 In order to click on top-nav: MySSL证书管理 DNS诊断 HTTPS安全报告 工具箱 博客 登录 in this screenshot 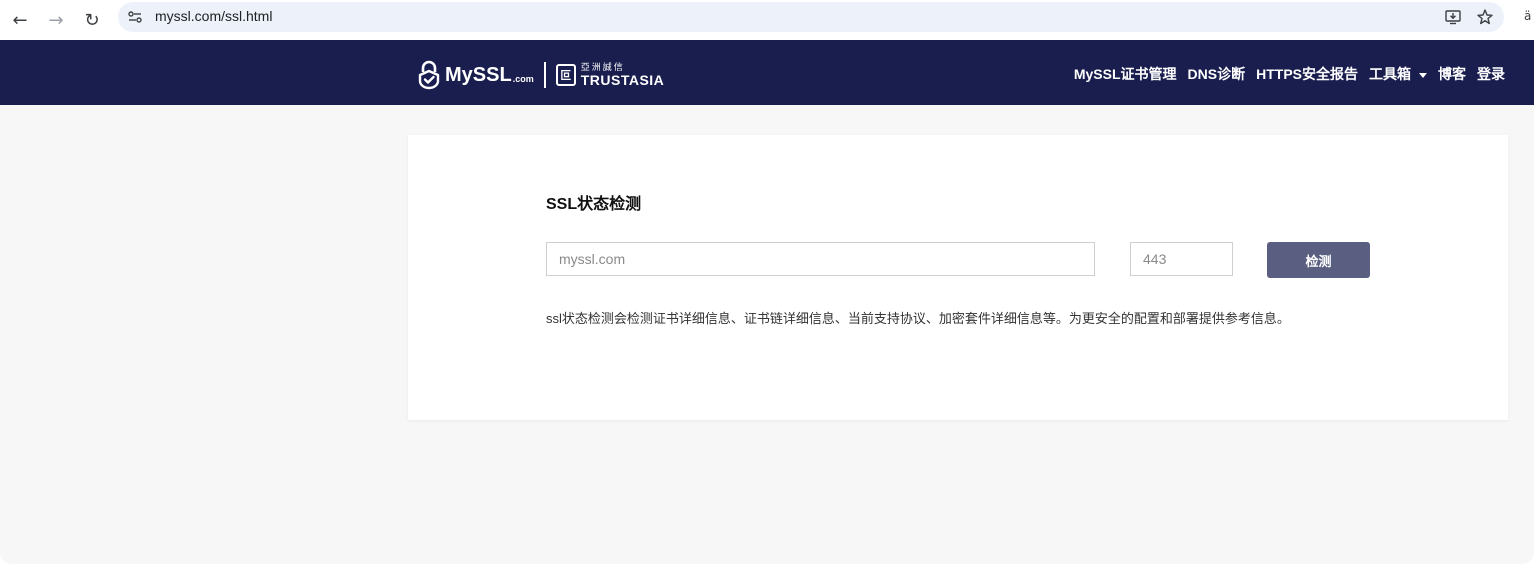, I will do `click(1289, 74)`.